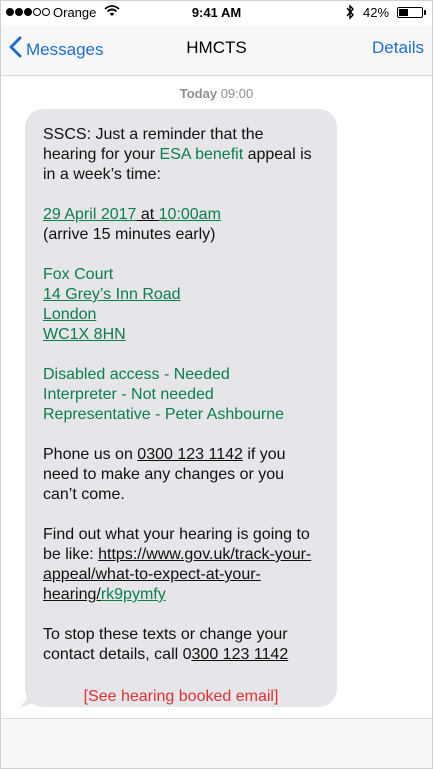 Image resolution: width=433 pixels, height=769 pixels. I want to click on status-bar: Orange 9:41 AM 42%, so click(216, 13).